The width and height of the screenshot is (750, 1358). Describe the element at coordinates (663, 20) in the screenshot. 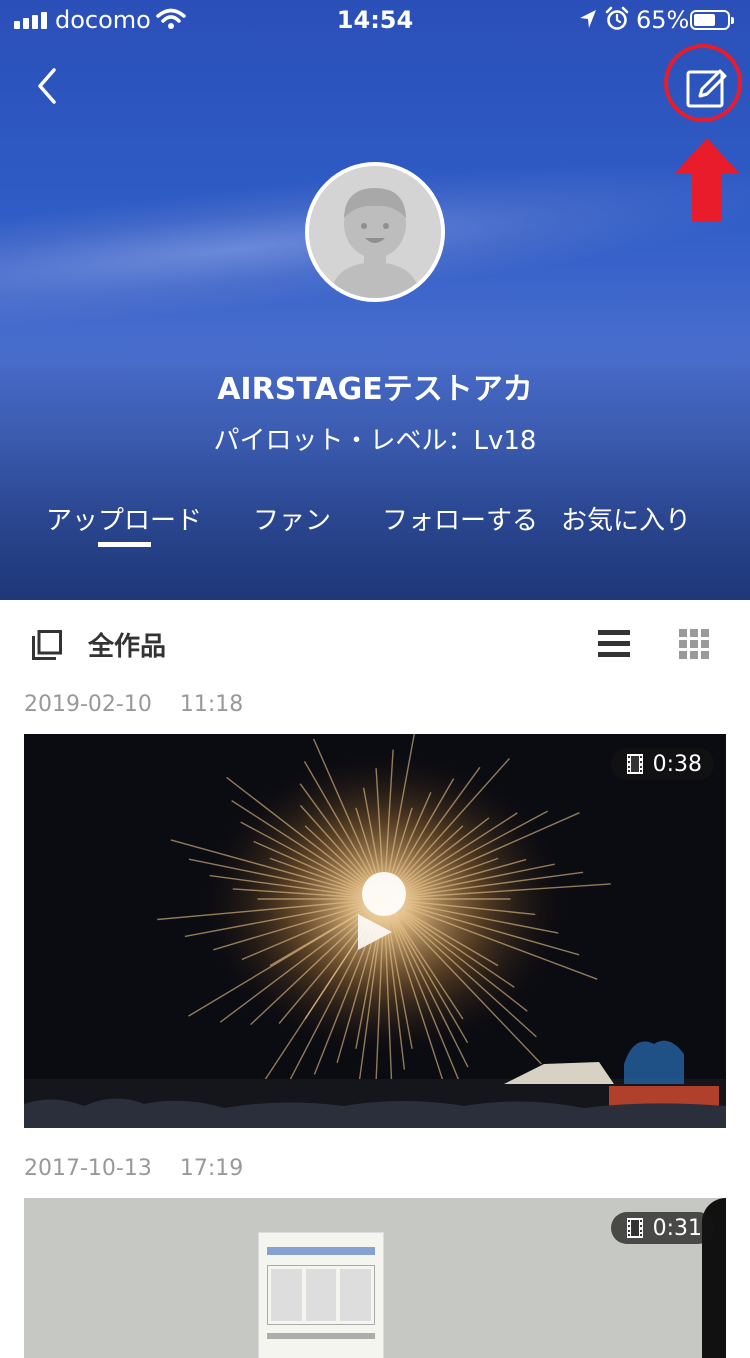

I see `battery-percent: 65%` at that location.